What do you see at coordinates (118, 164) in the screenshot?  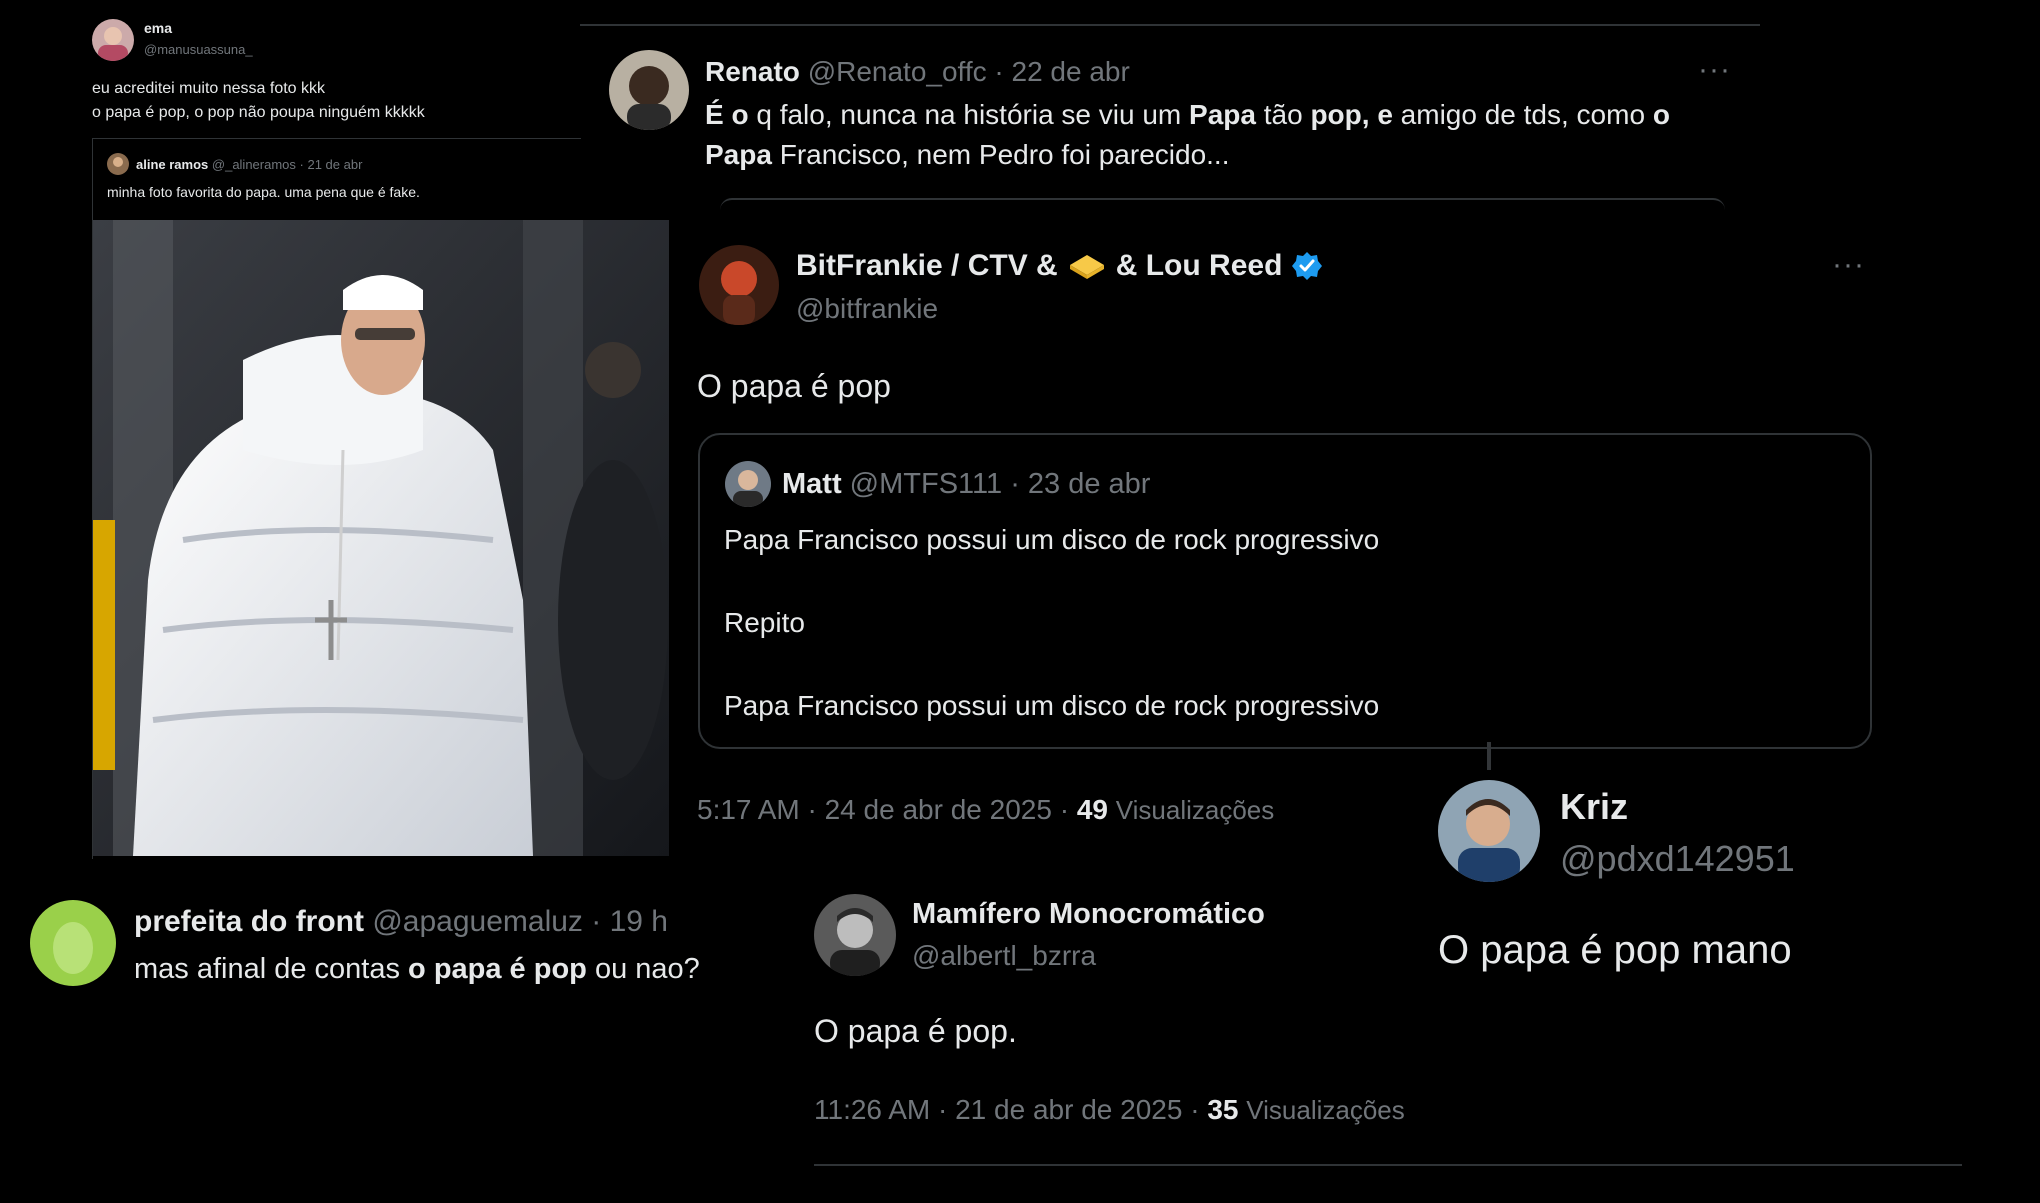 I see `aline-avatar` at bounding box center [118, 164].